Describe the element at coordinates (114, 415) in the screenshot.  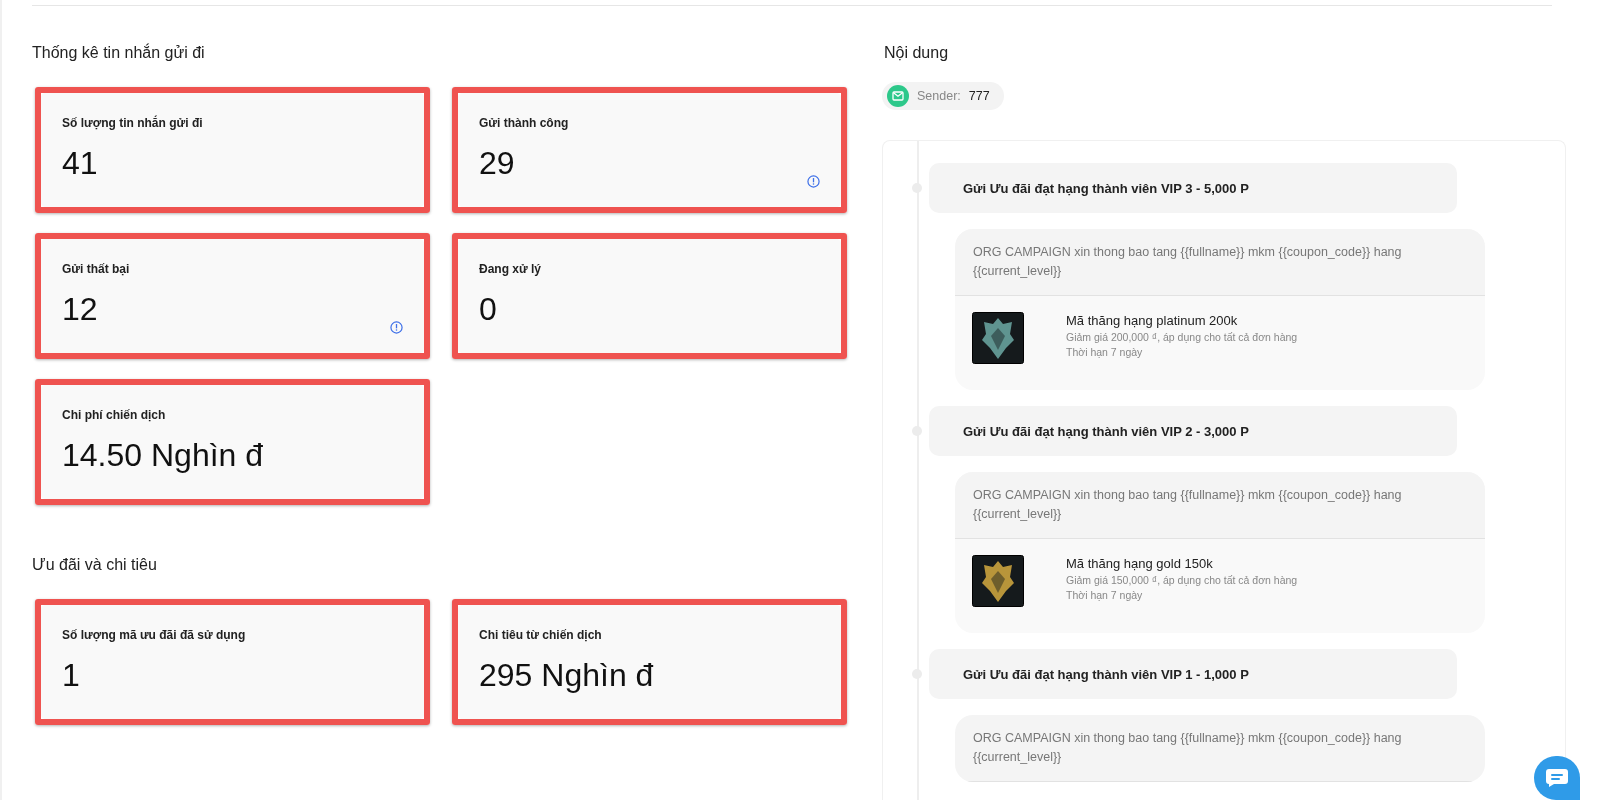
I see `stat-label: Chi phí chiến dịch` at that location.